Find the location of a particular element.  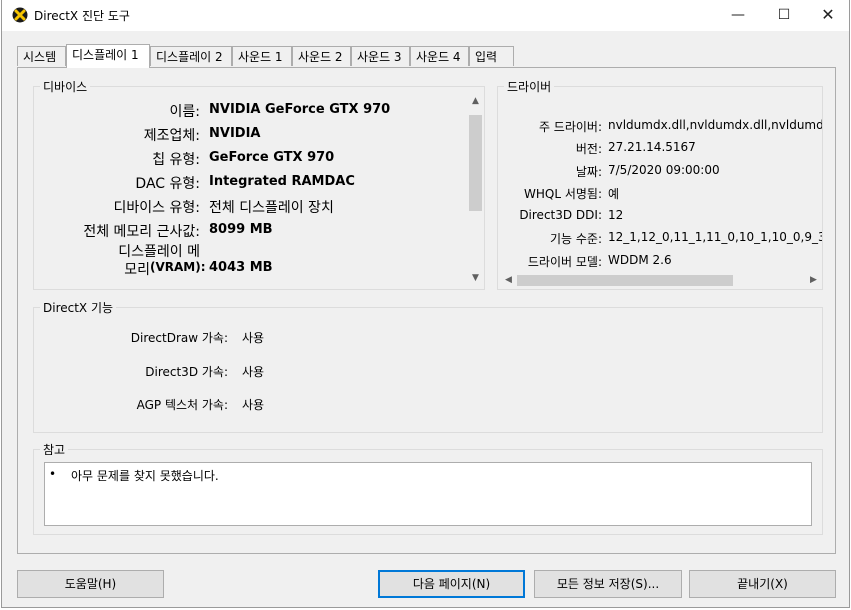

device-label-vram-line2: 모리 is located at coordinates (137, 270).